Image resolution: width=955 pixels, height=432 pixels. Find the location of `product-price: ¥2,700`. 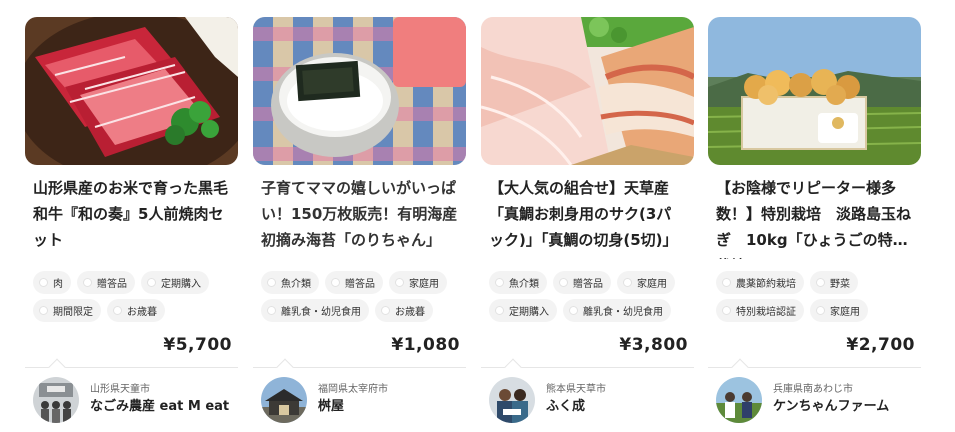

product-price: ¥2,700 is located at coordinates (880, 345).